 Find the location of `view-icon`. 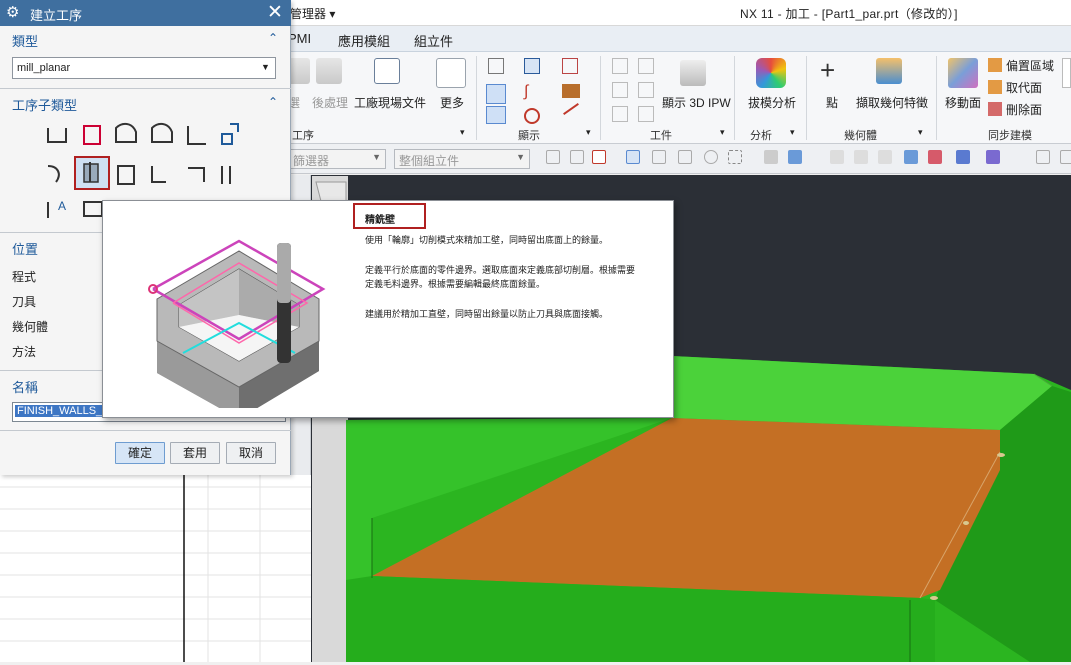

view-icon is located at coordinates (532, 66).